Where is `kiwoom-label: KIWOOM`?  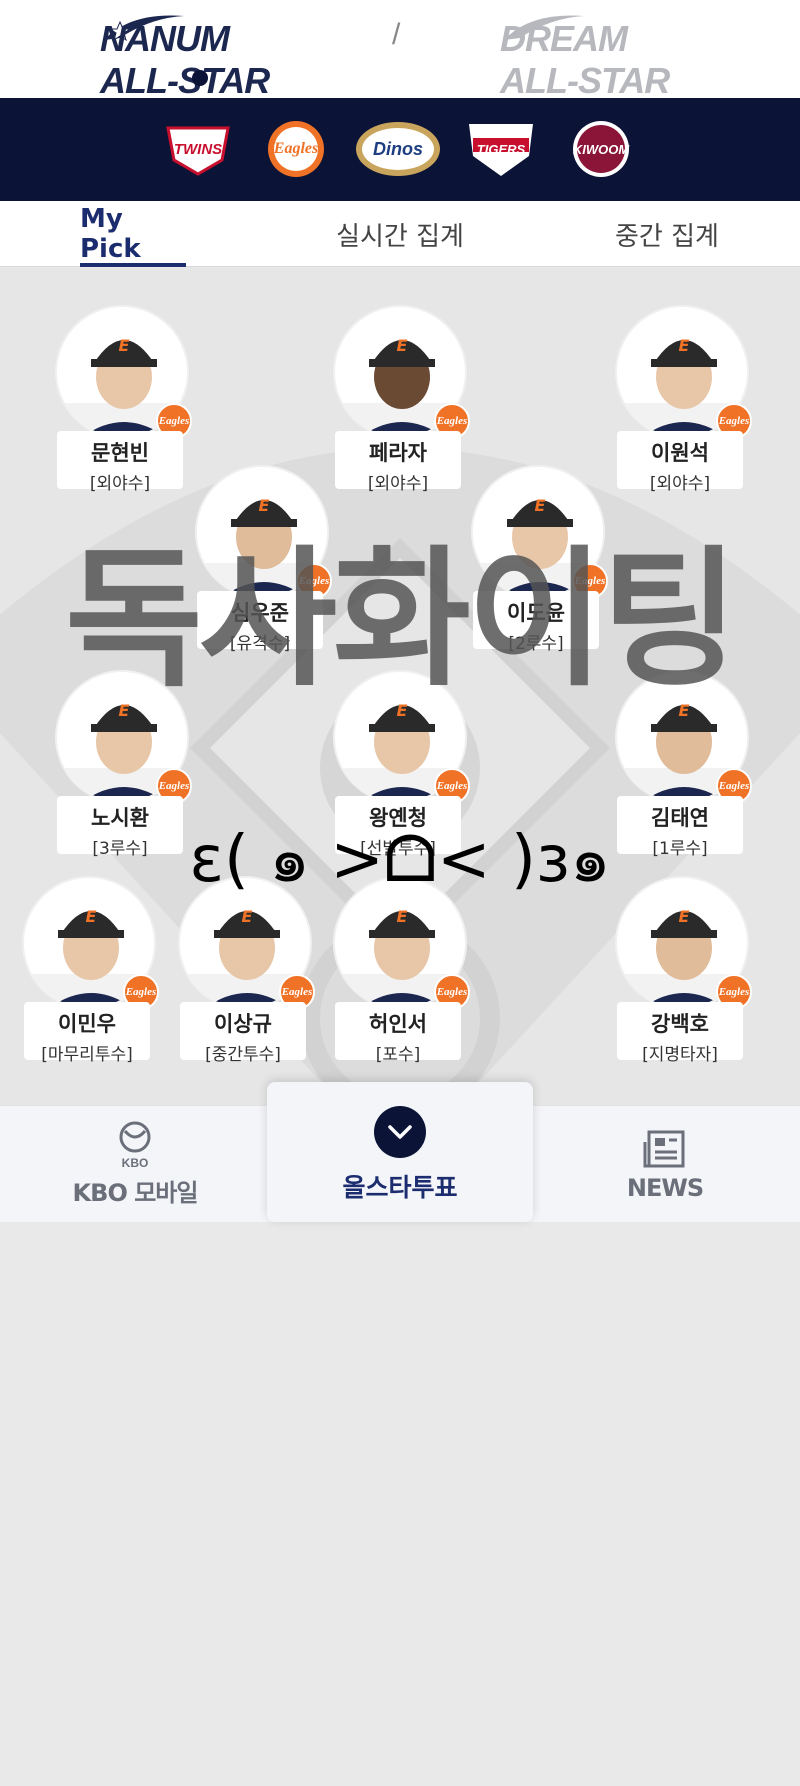 kiwoom-label: KIWOOM is located at coordinates (601, 149).